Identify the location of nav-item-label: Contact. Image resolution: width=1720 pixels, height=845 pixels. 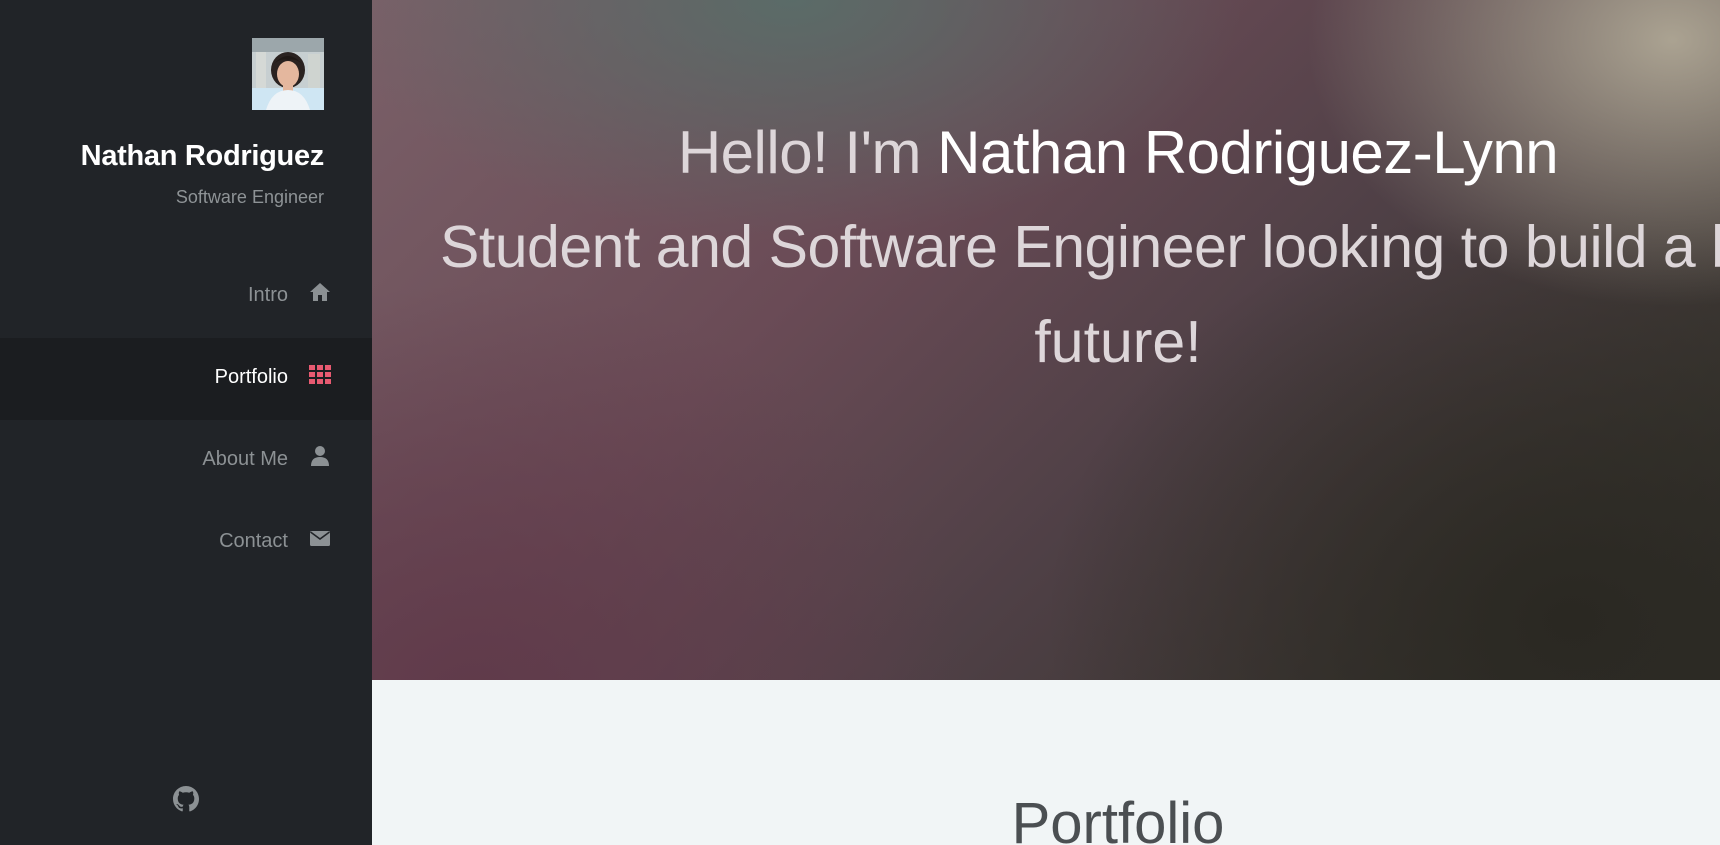
(253, 541).